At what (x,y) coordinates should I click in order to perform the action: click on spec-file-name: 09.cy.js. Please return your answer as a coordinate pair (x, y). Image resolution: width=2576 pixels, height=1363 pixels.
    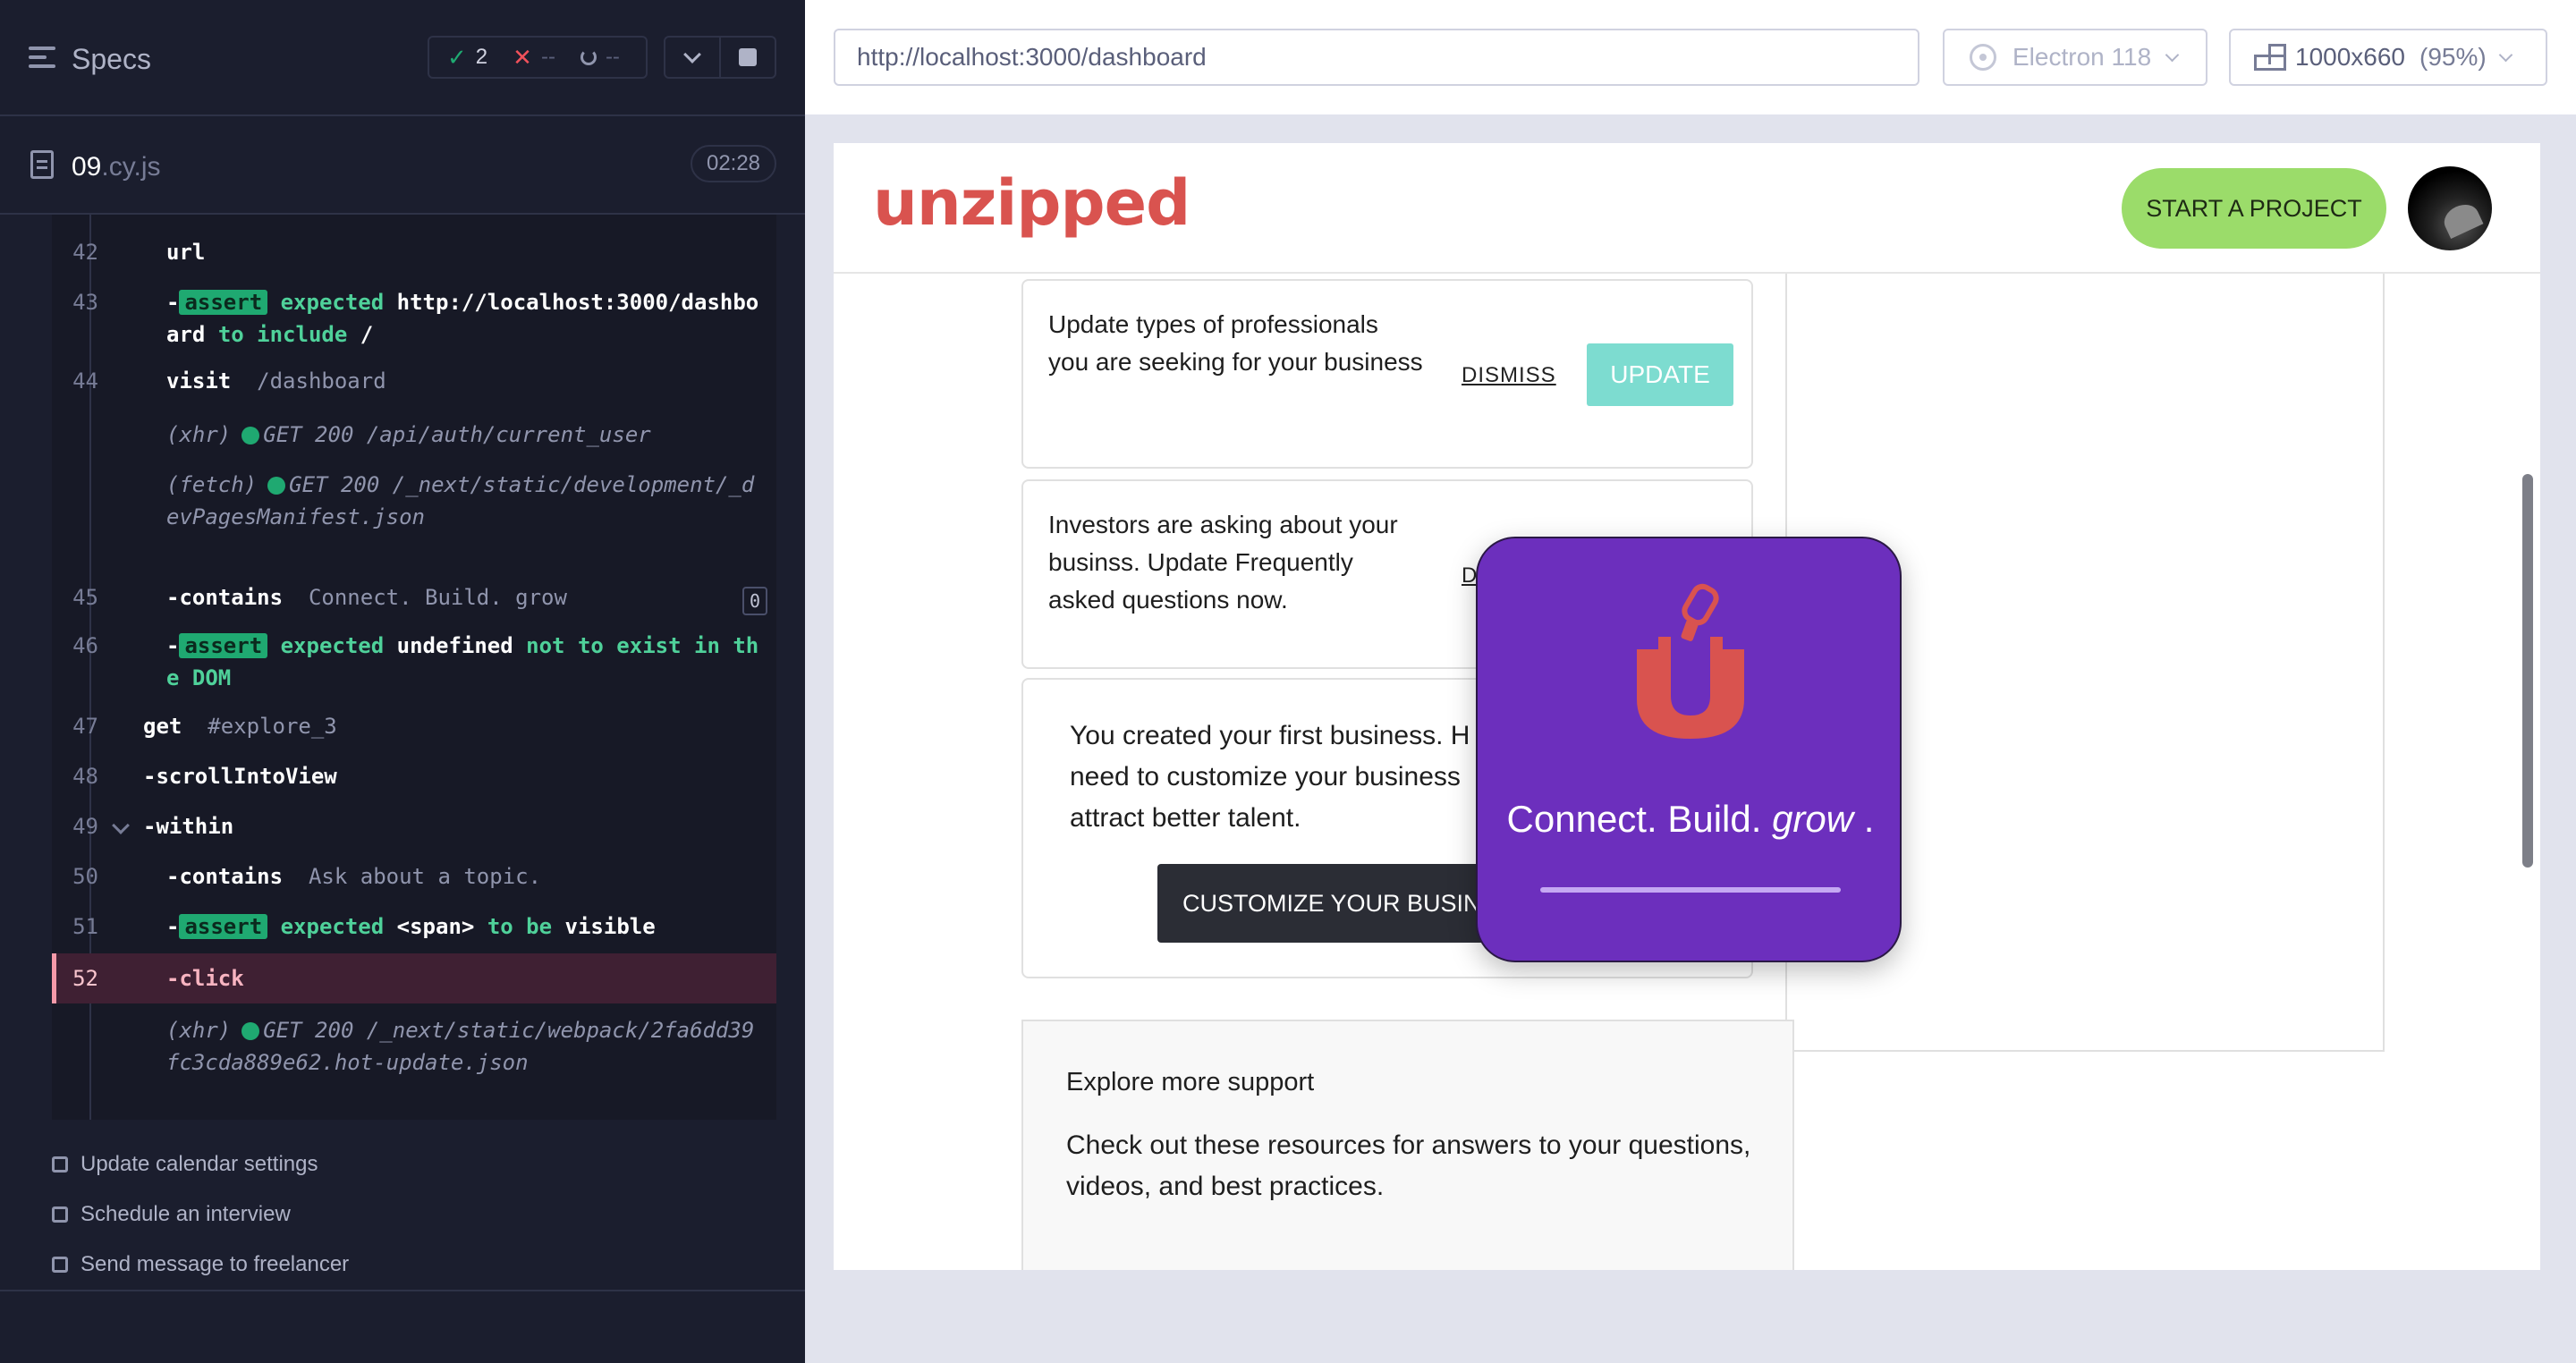
    Looking at the image, I should click on (116, 167).